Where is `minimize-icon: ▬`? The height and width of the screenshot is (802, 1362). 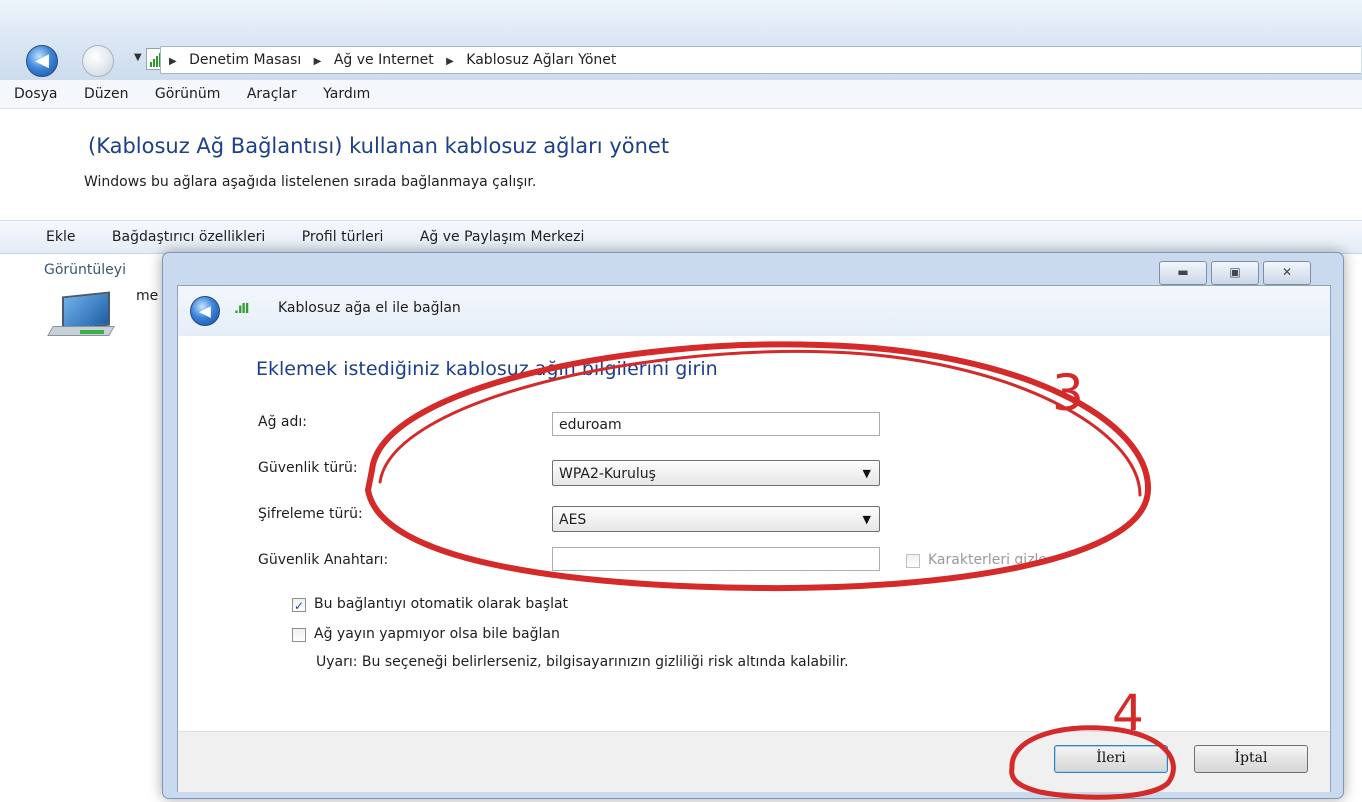
minimize-icon: ▬ is located at coordinates (1183, 272).